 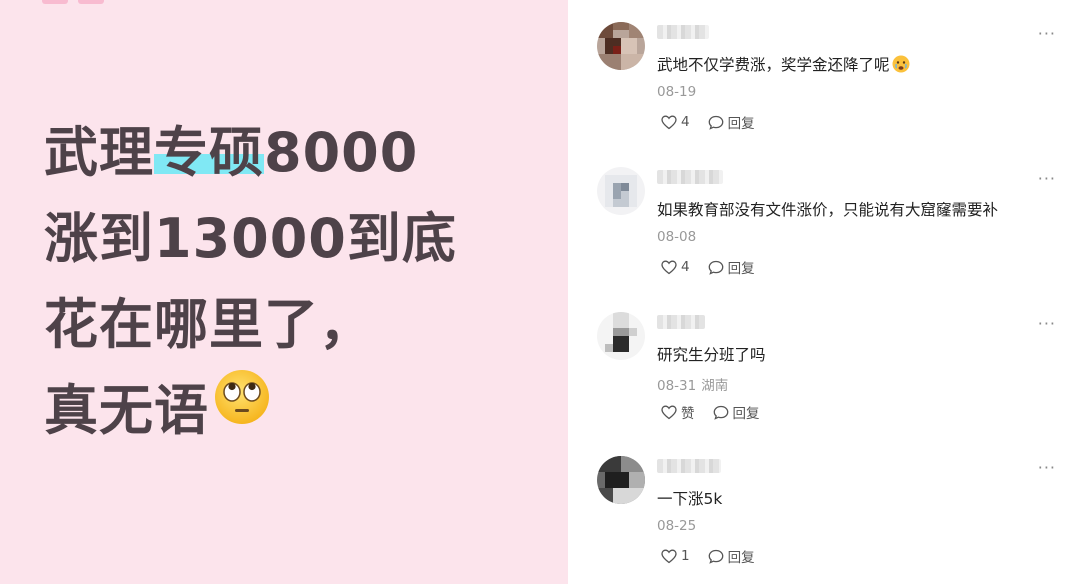 I want to click on comment-date: 08-08, so click(x=677, y=237).